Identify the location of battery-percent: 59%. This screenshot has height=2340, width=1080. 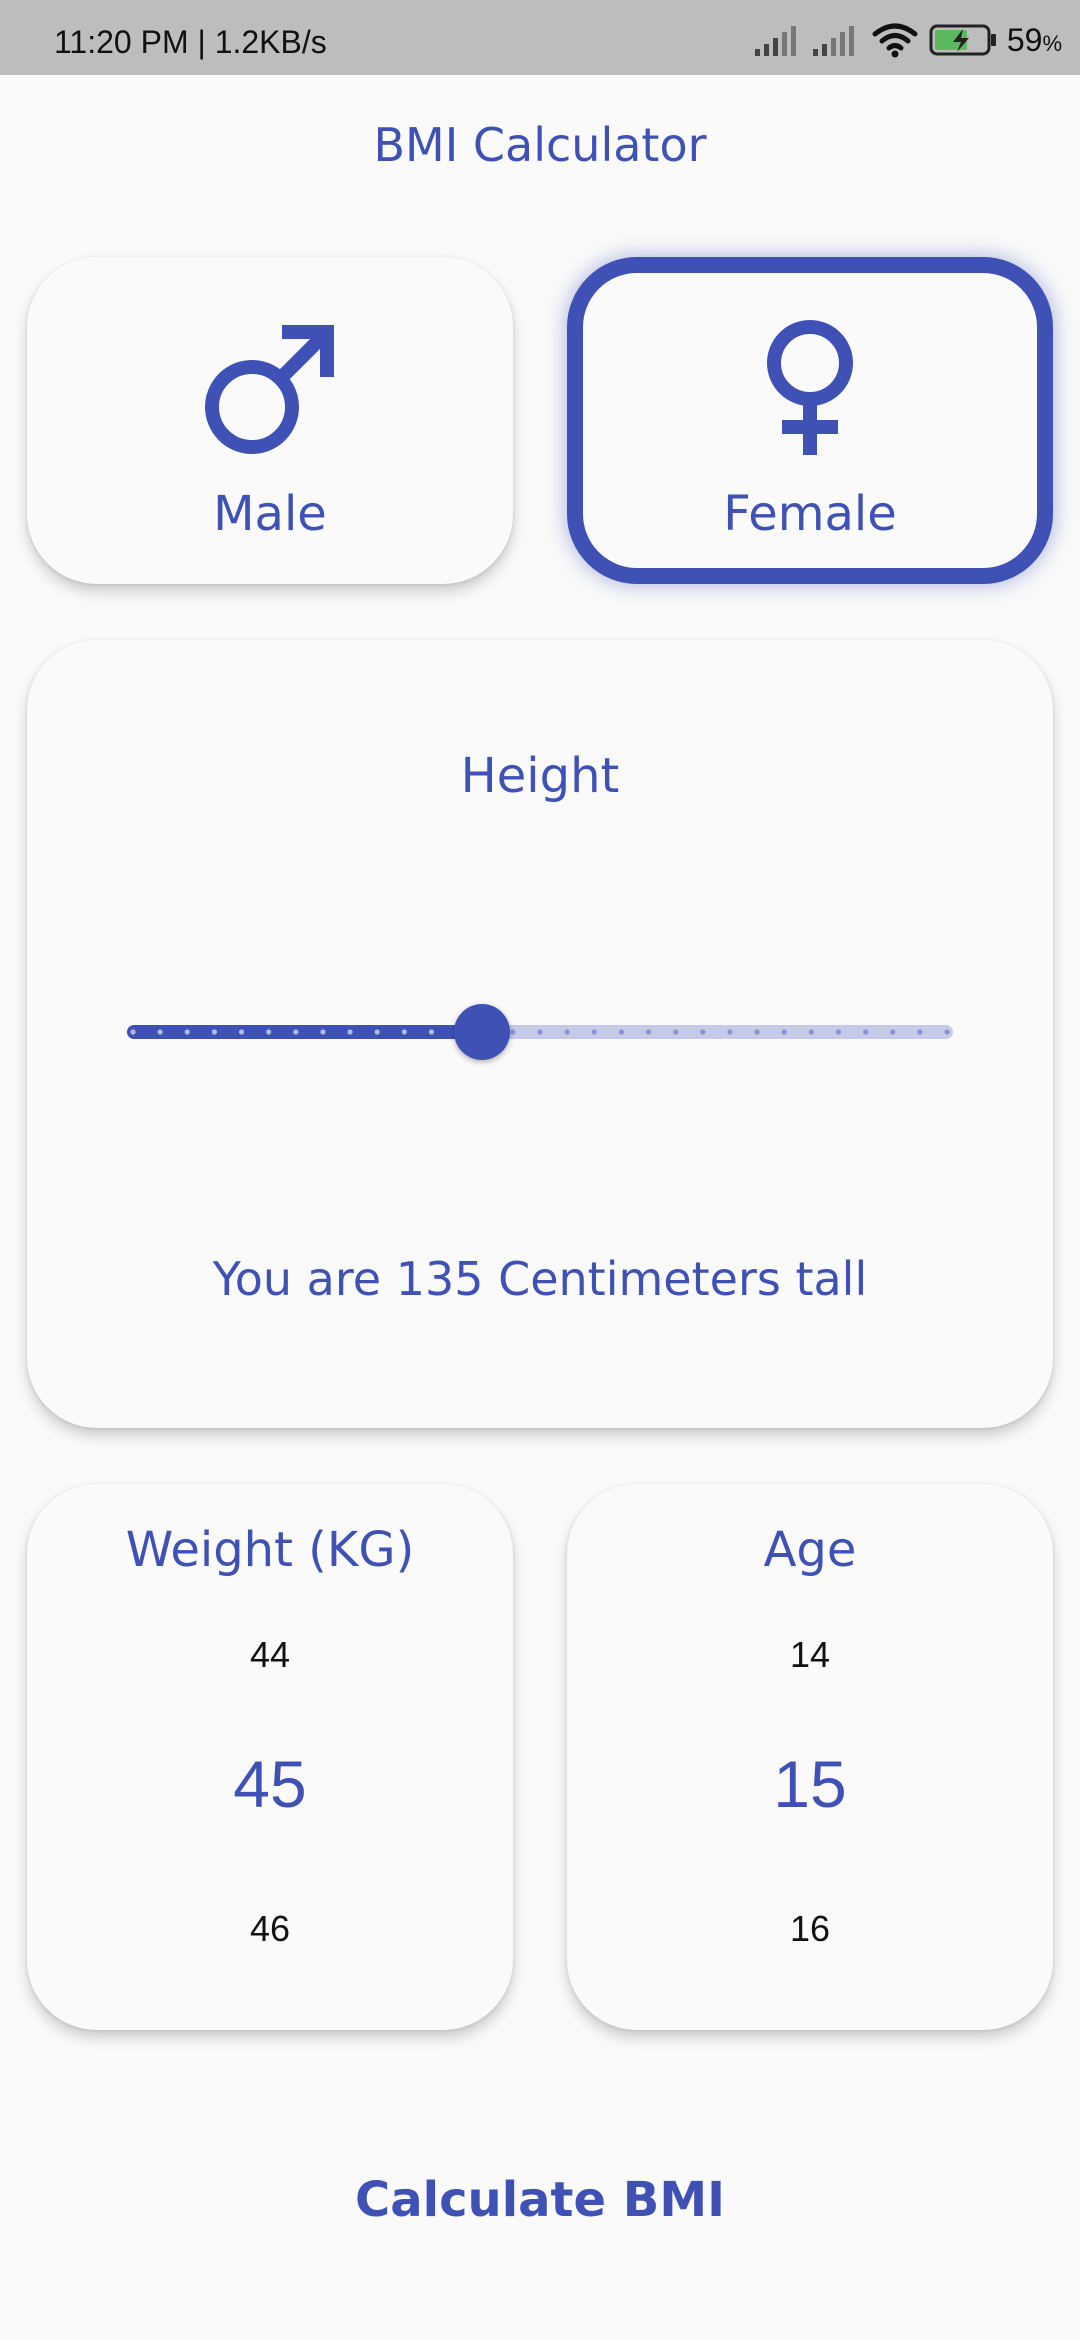
(1034, 40).